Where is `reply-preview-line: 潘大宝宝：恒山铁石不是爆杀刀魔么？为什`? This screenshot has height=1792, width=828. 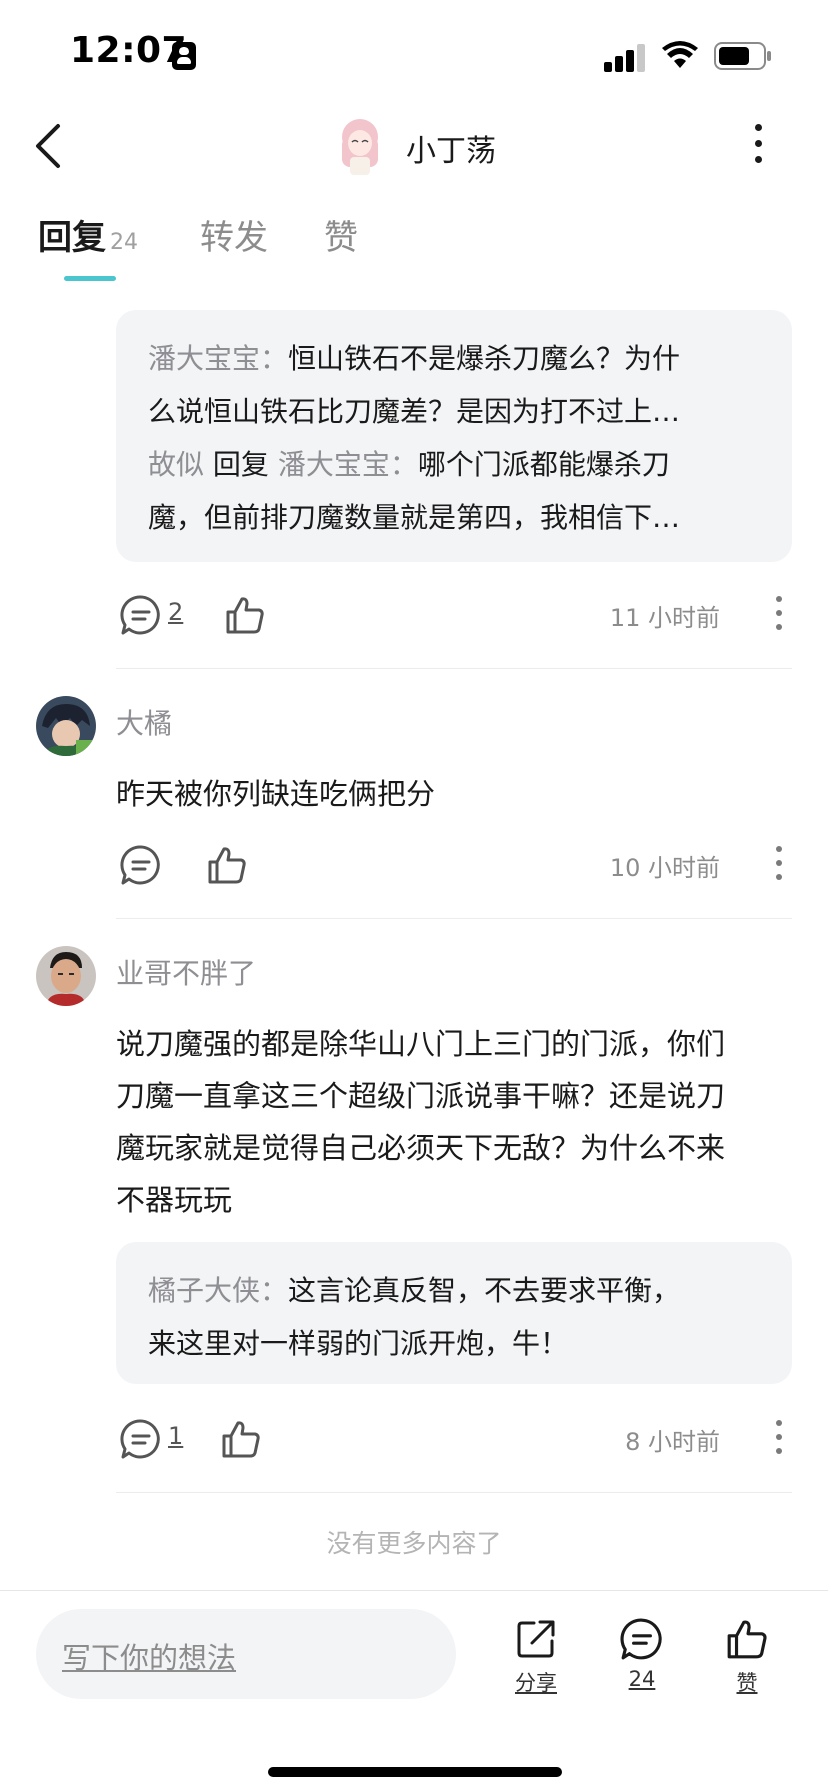
reply-preview-line: 潘大宝宝：恒山铁石不是爆杀刀魔么？为什 is located at coordinates (414, 358).